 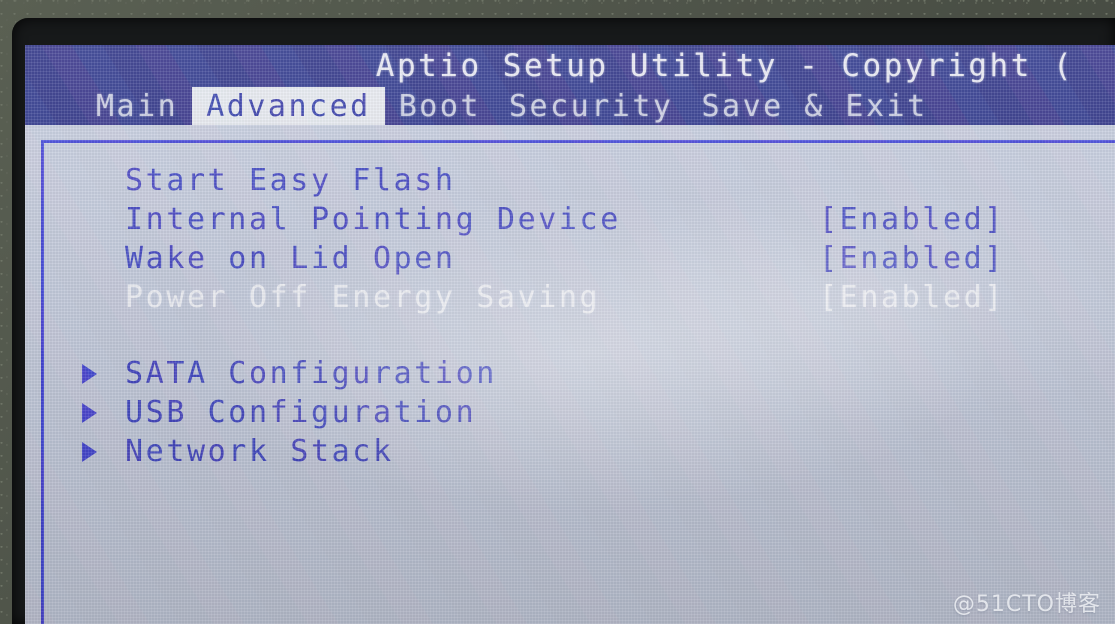 I want to click on page-title: Aptio Setup Utility - Copyright (, so click(x=725, y=66).